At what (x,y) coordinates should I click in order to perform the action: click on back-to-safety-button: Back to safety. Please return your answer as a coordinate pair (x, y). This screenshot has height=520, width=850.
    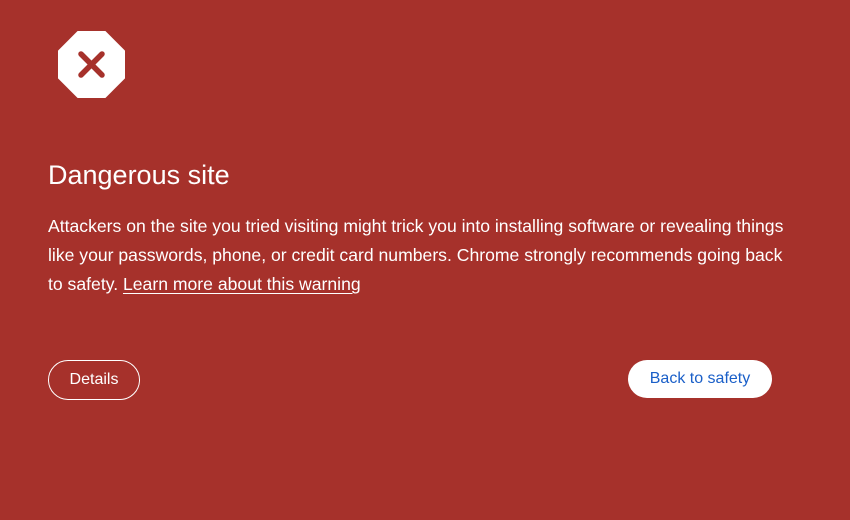
    Looking at the image, I should click on (700, 379).